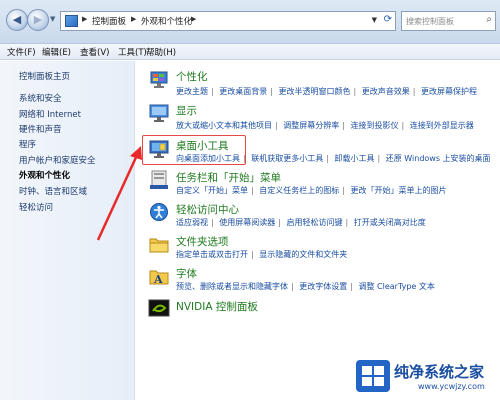 The height and width of the screenshot is (400, 500). Describe the element at coordinates (373, 376) in the screenshot. I see `watermark-logo-icon` at that location.